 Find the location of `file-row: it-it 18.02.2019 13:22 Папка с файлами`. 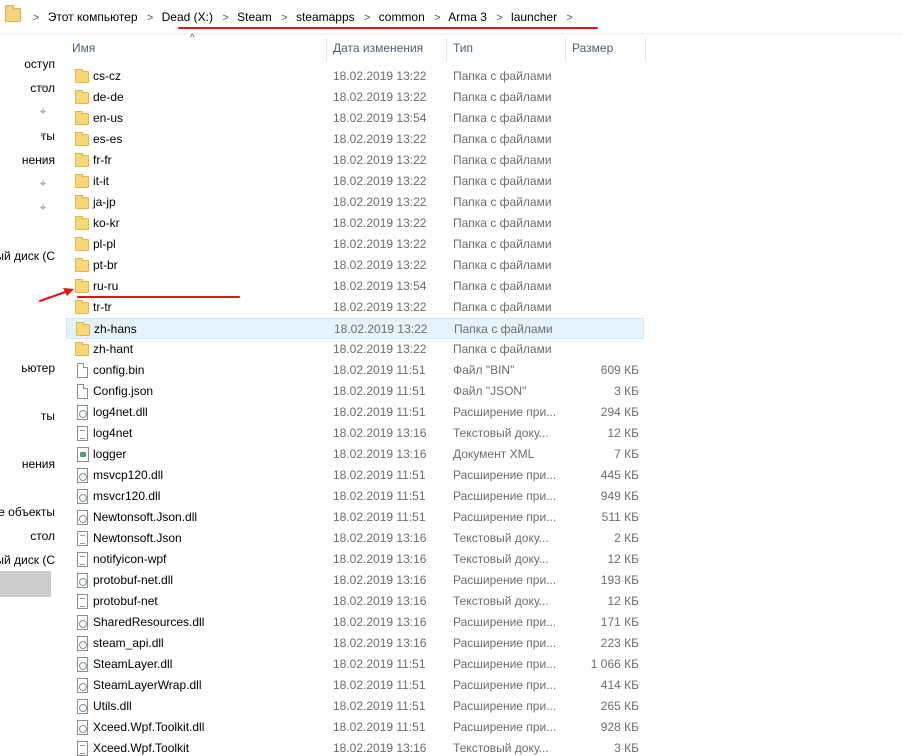

file-row: it-it 18.02.2019 13:22 Папка с файлами is located at coordinates (355, 181).